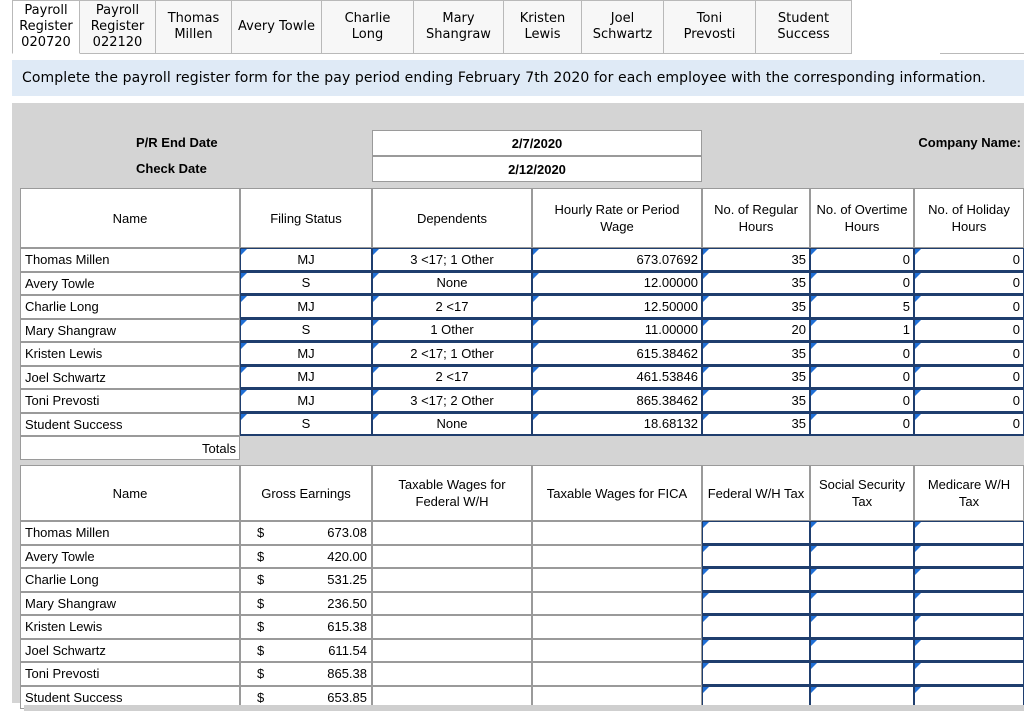  I want to click on table1-row-0-rate: 673.07692, so click(617, 260).